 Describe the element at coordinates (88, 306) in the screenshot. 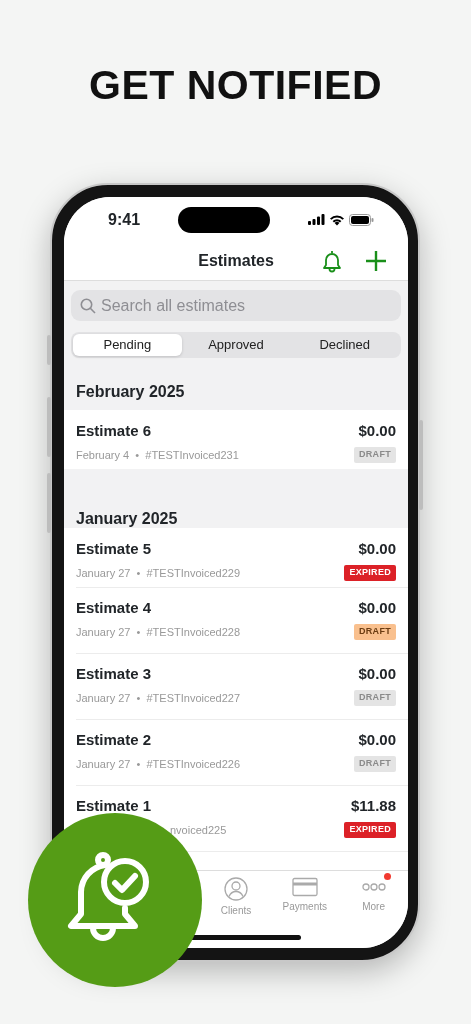

I see `search-icon` at that location.